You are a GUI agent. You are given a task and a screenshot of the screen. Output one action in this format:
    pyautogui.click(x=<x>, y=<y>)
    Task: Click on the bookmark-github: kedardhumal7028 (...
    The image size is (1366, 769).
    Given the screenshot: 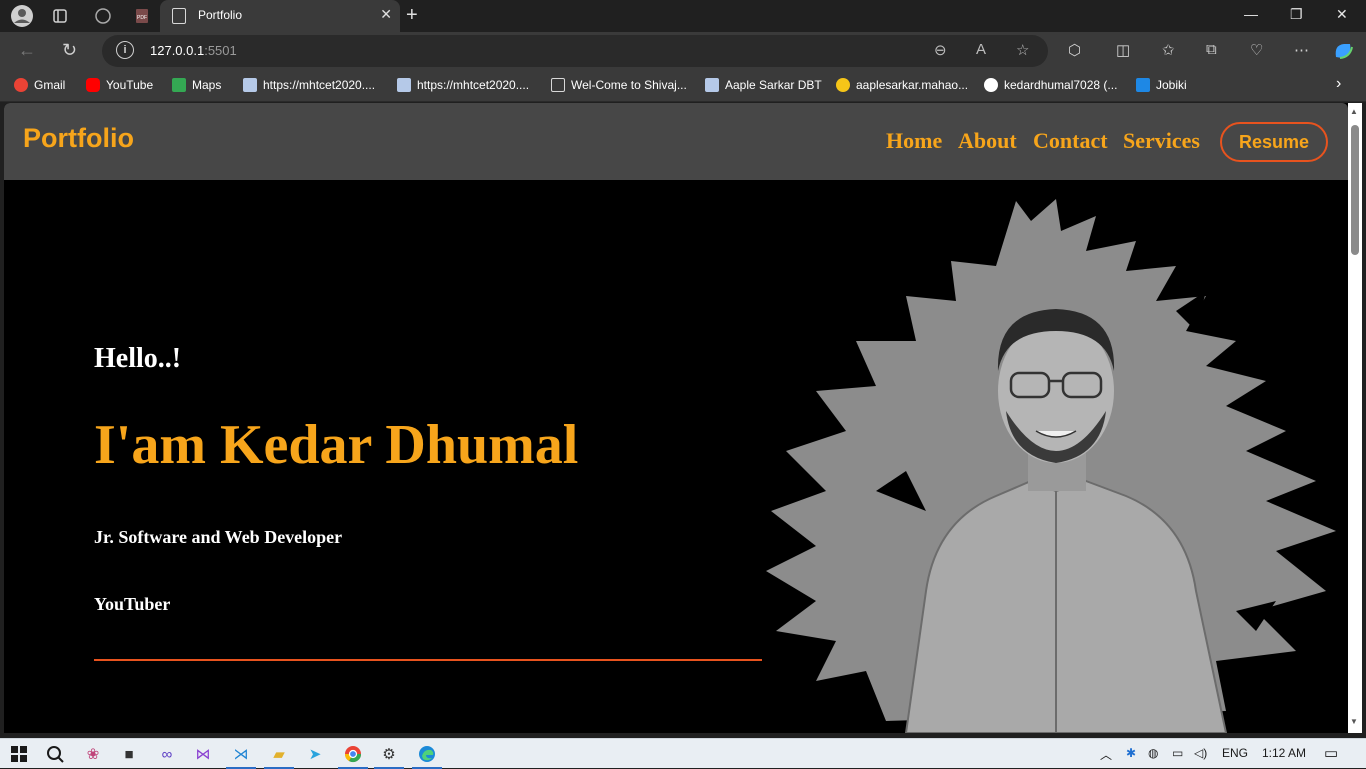 What is the action you would take?
    pyautogui.click(x=1050, y=85)
    